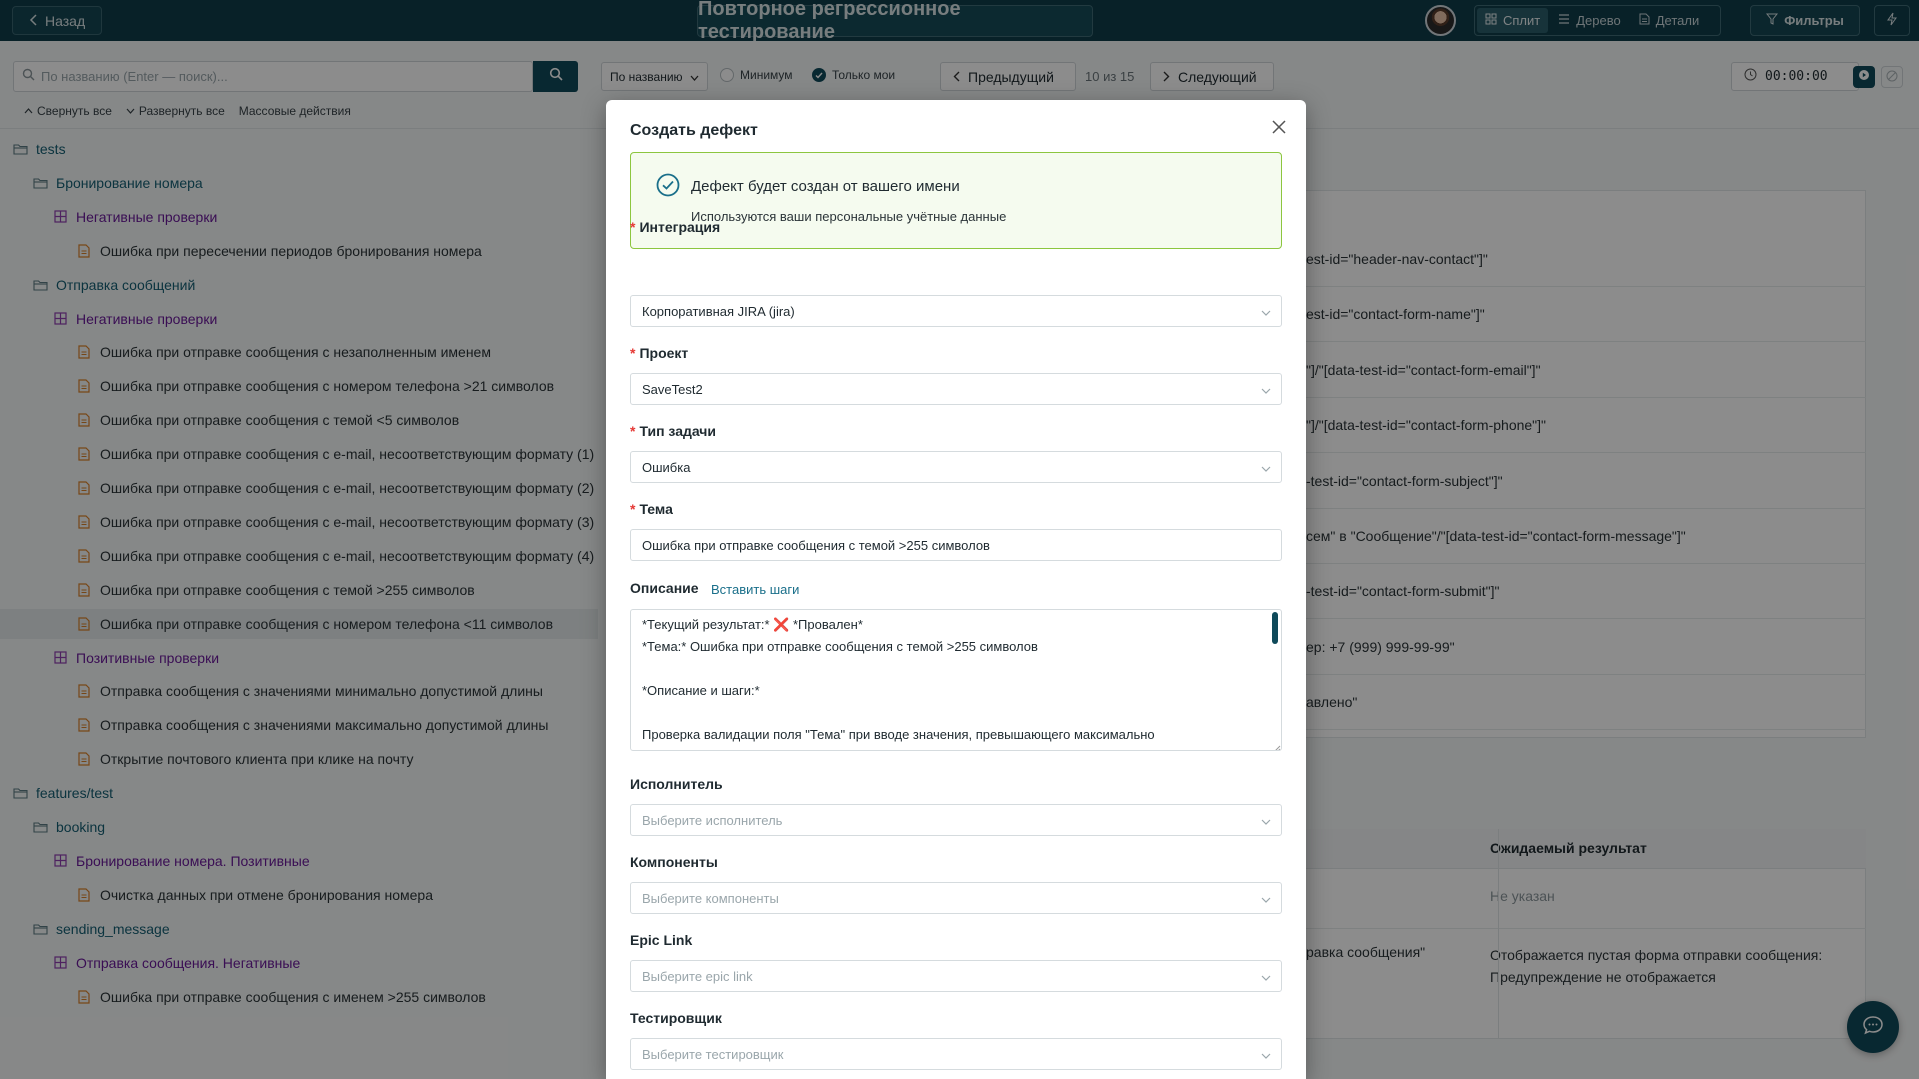 The width and height of the screenshot is (1919, 1079). What do you see at coordinates (668, 185) in the screenshot?
I see `check-circle-icon` at bounding box center [668, 185].